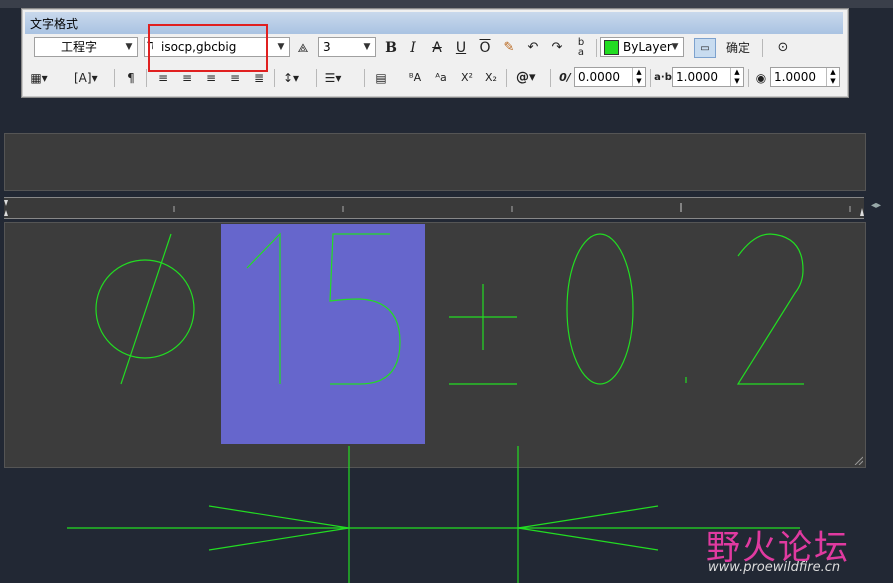 The width and height of the screenshot is (893, 583). What do you see at coordinates (145, 309) in the screenshot?
I see `diameter-glyph` at bounding box center [145, 309].